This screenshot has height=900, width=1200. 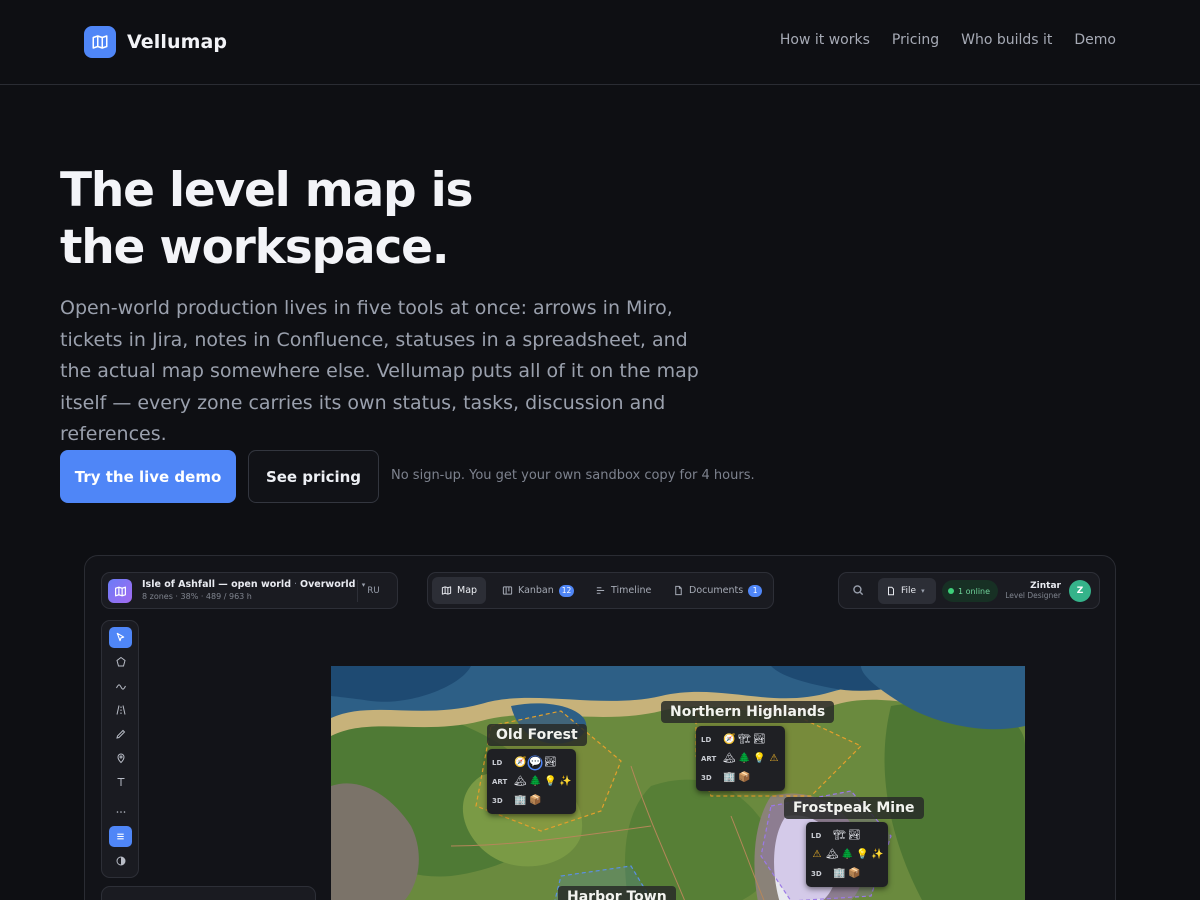 What do you see at coordinates (1033, 590) in the screenshot?
I see `user-info: Zintar Level Designer` at bounding box center [1033, 590].